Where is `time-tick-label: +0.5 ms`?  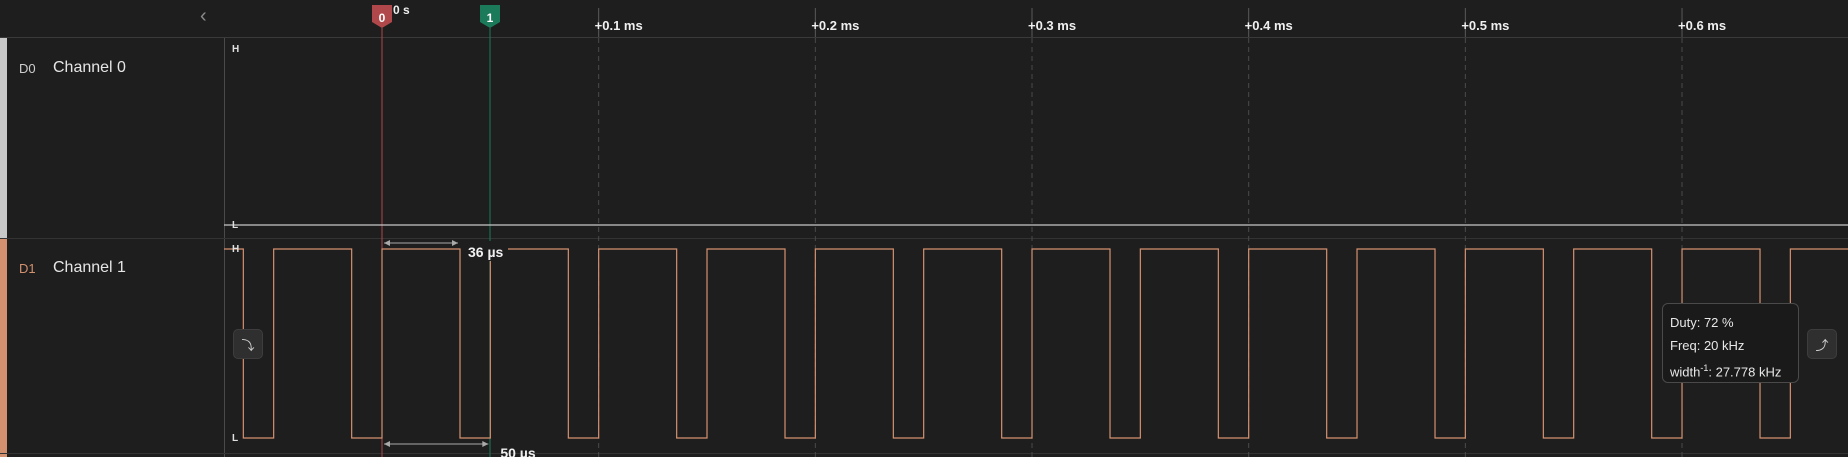 time-tick-label: +0.5 ms is located at coordinates (1485, 25).